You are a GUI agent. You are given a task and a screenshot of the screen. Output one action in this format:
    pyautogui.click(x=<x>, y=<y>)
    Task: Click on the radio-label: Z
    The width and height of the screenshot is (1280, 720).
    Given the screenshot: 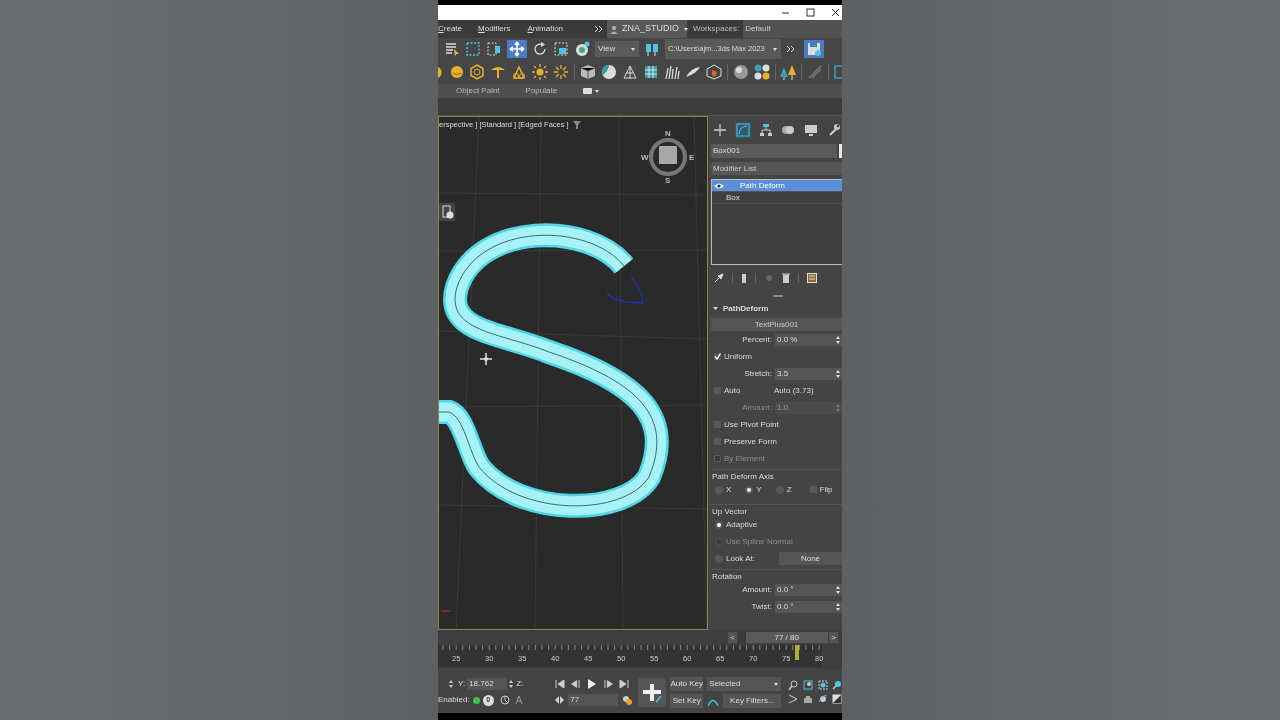 What is the action you would take?
    pyautogui.click(x=789, y=489)
    